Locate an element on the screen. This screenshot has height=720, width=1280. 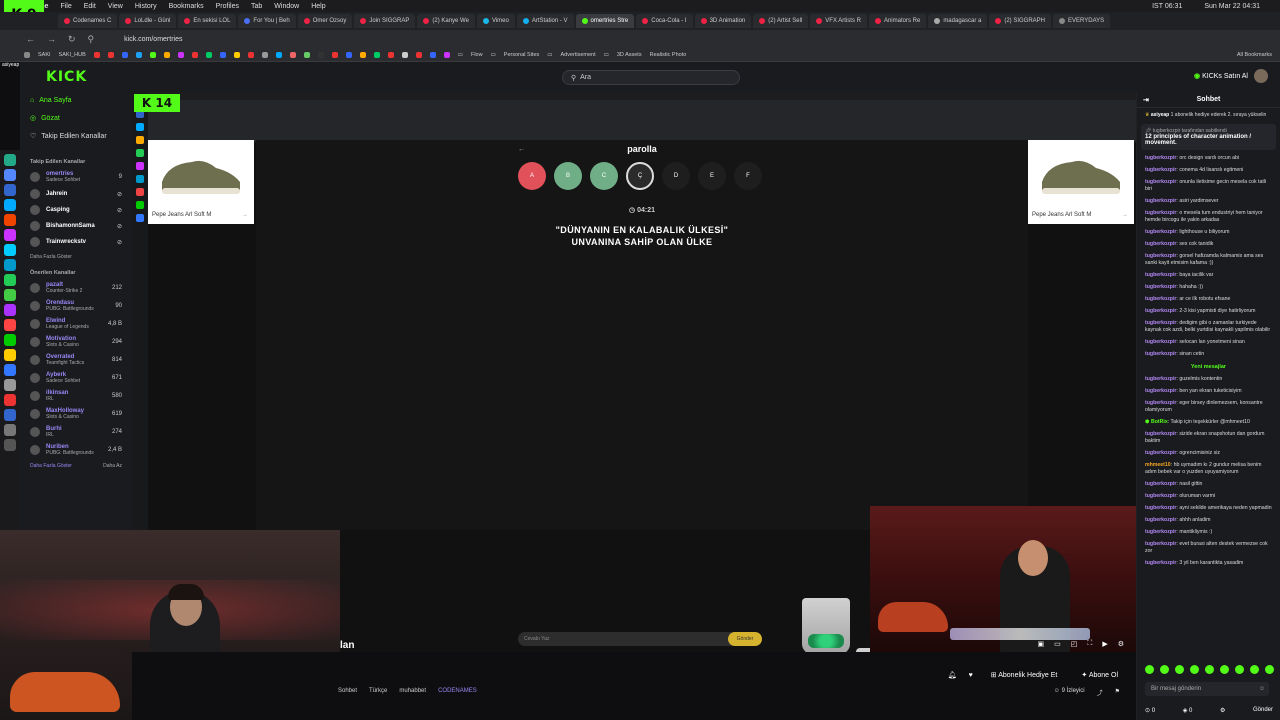
emoji-icon: ☺ is located at coordinates (1262, 689).